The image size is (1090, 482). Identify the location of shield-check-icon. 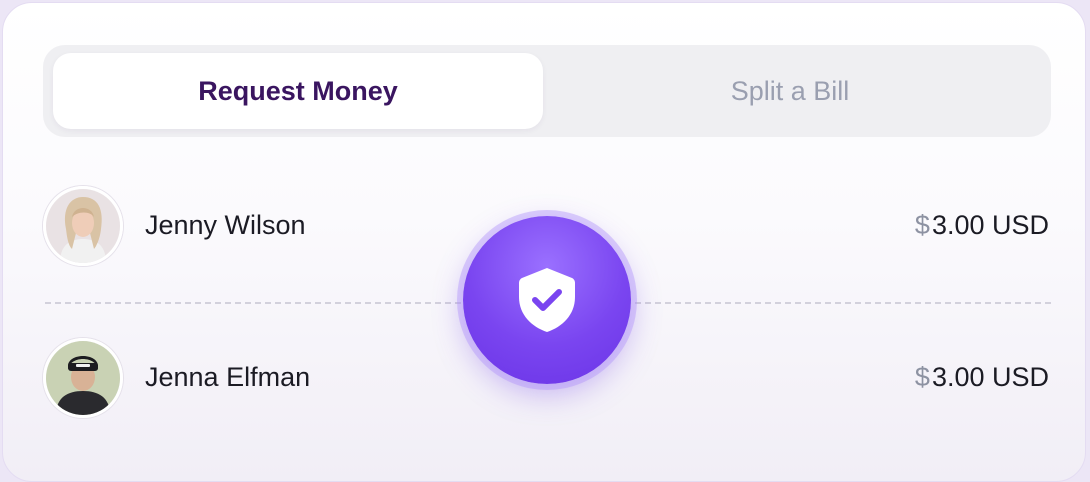
(547, 300).